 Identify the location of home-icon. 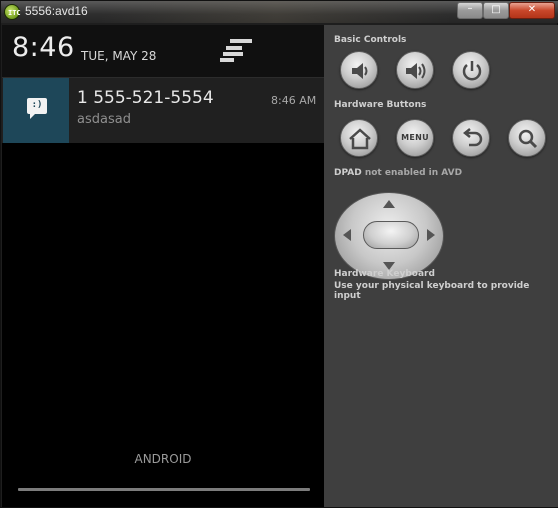
(360, 139).